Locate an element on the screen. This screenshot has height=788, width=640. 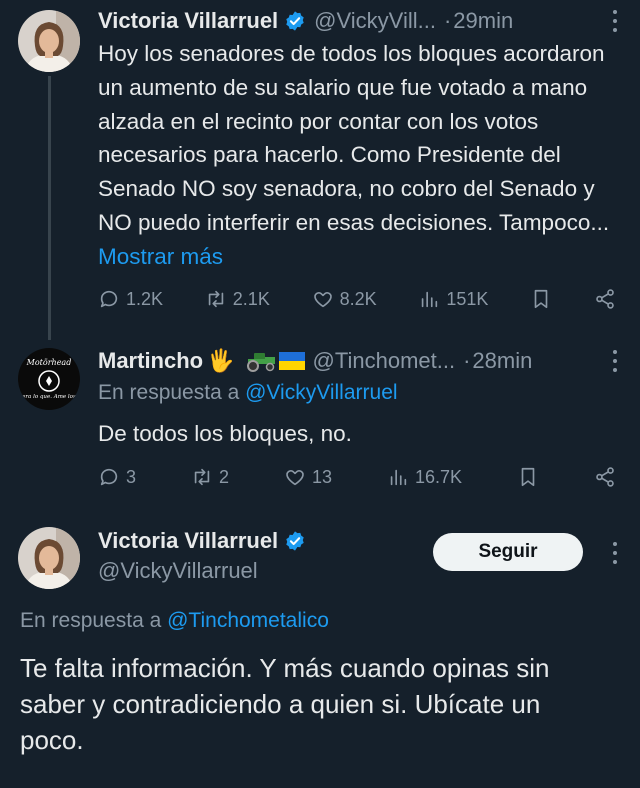
follow-button: Seguir is located at coordinates (508, 552).